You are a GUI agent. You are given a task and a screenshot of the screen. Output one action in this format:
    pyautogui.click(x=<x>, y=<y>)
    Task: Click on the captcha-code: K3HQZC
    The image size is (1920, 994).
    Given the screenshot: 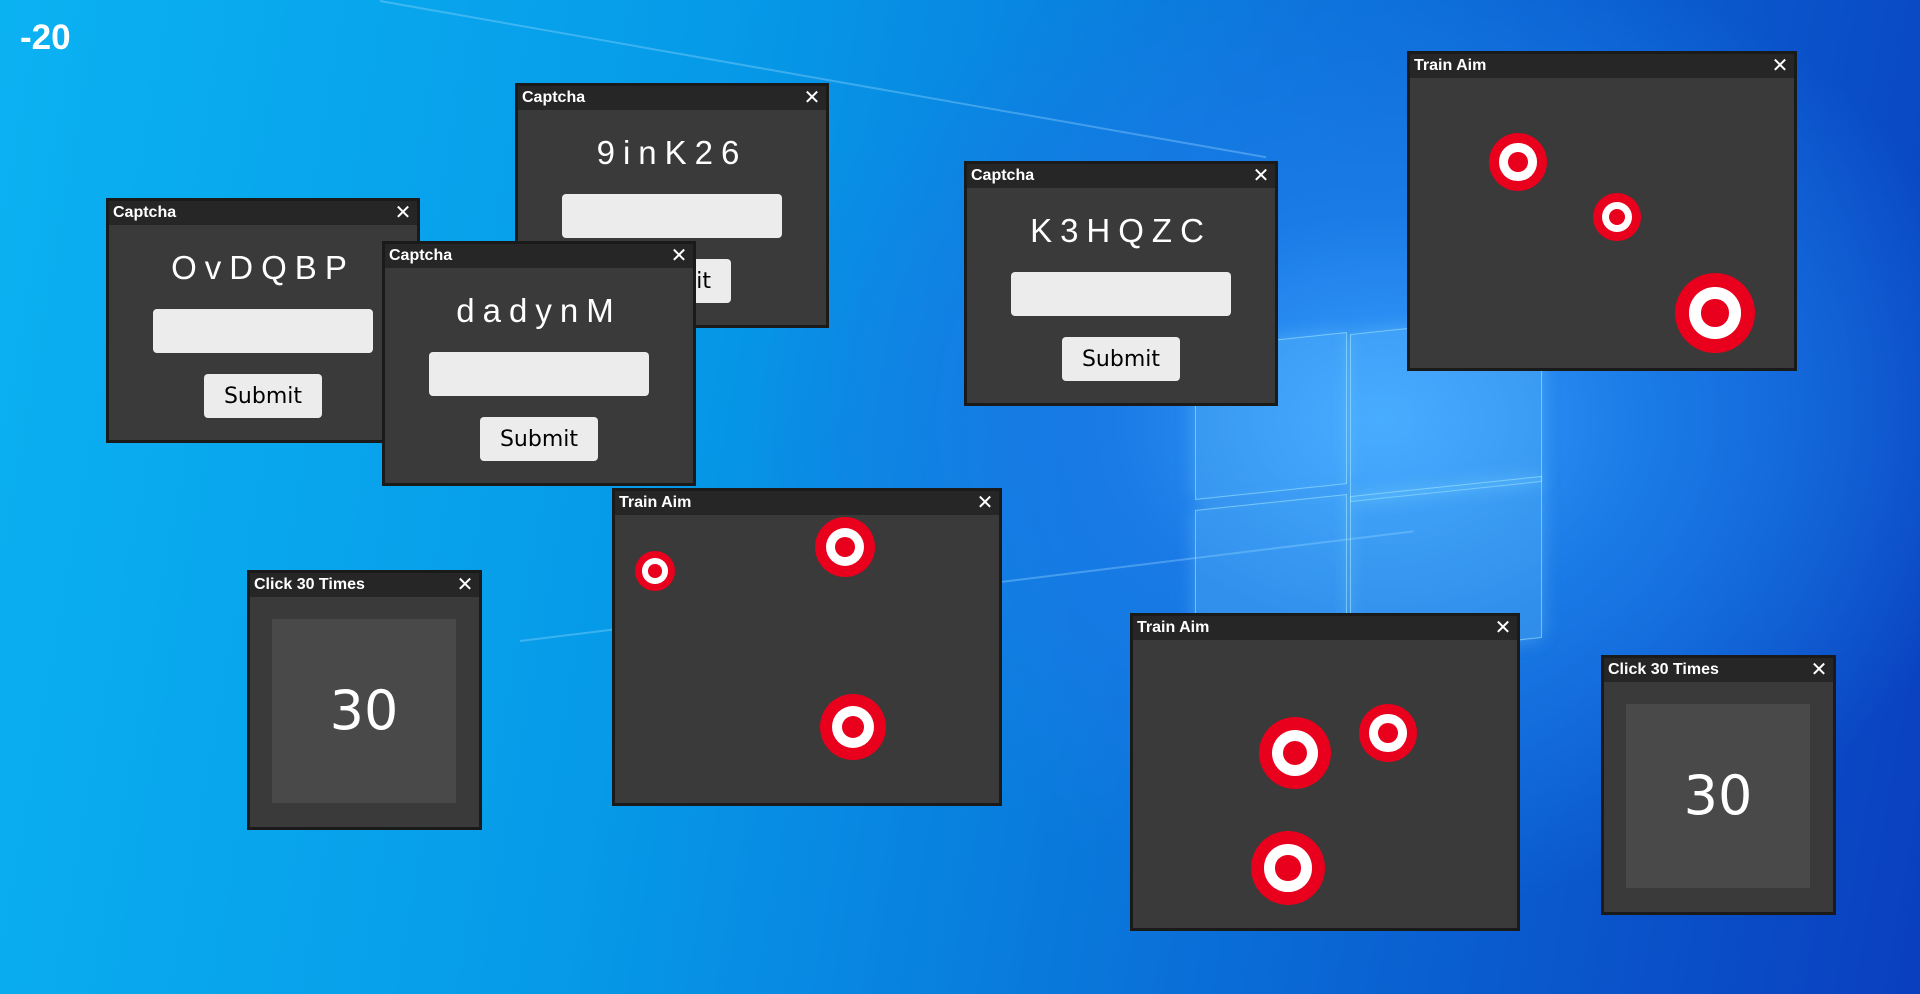 What is the action you would take?
    pyautogui.click(x=1121, y=230)
    